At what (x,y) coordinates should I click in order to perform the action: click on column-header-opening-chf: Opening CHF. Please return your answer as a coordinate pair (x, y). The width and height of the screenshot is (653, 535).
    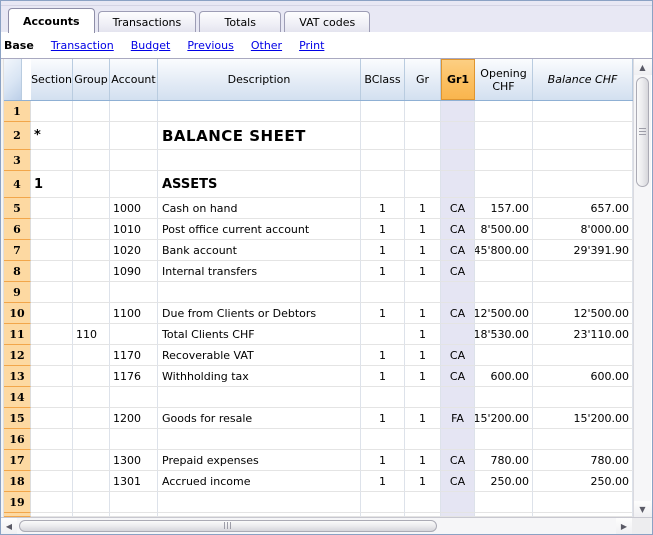
    Looking at the image, I should click on (504, 79).